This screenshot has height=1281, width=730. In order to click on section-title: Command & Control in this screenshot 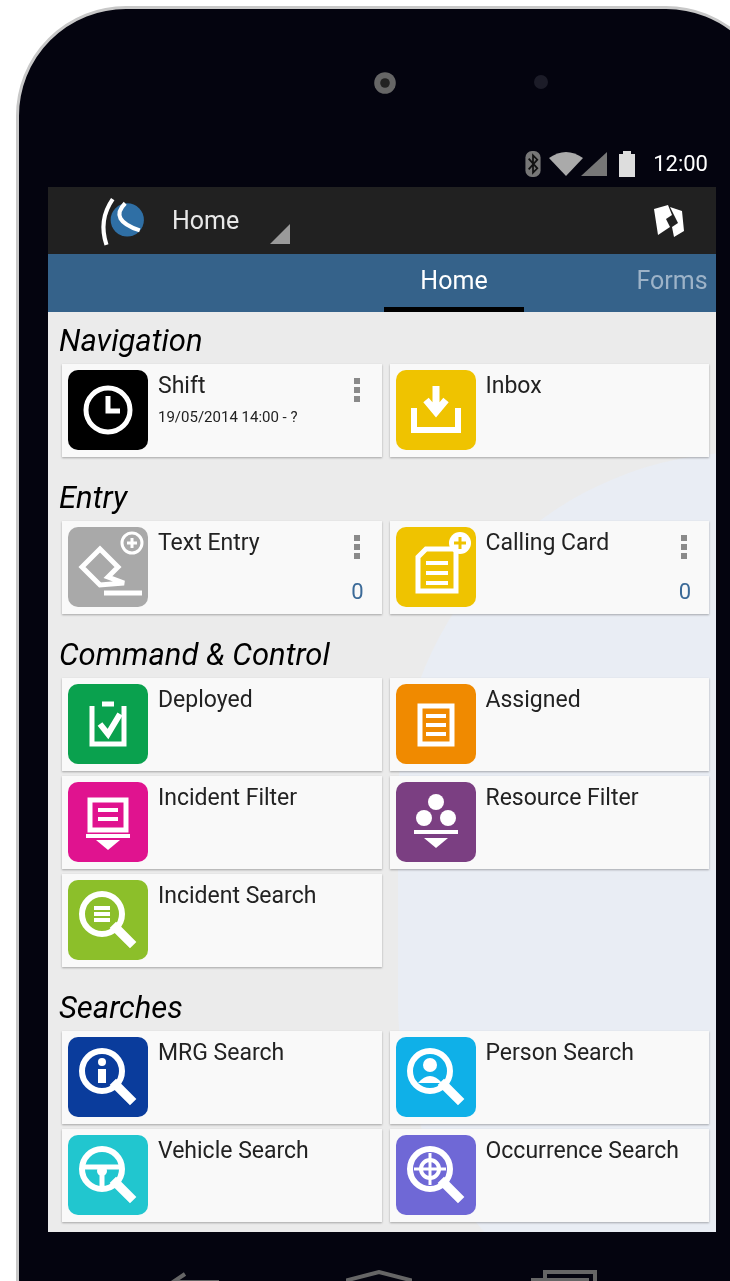, I will do `click(194, 655)`.